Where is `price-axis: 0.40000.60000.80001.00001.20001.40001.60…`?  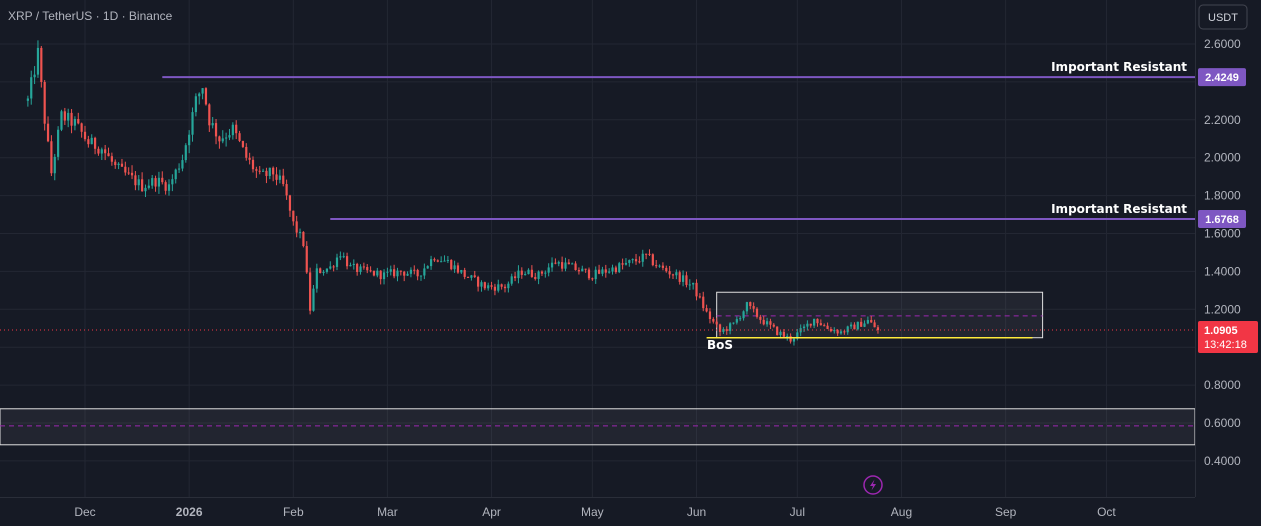
price-axis: 0.40000.60000.80001.00001.20001.40001.60… is located at coordinates (1228, 263).